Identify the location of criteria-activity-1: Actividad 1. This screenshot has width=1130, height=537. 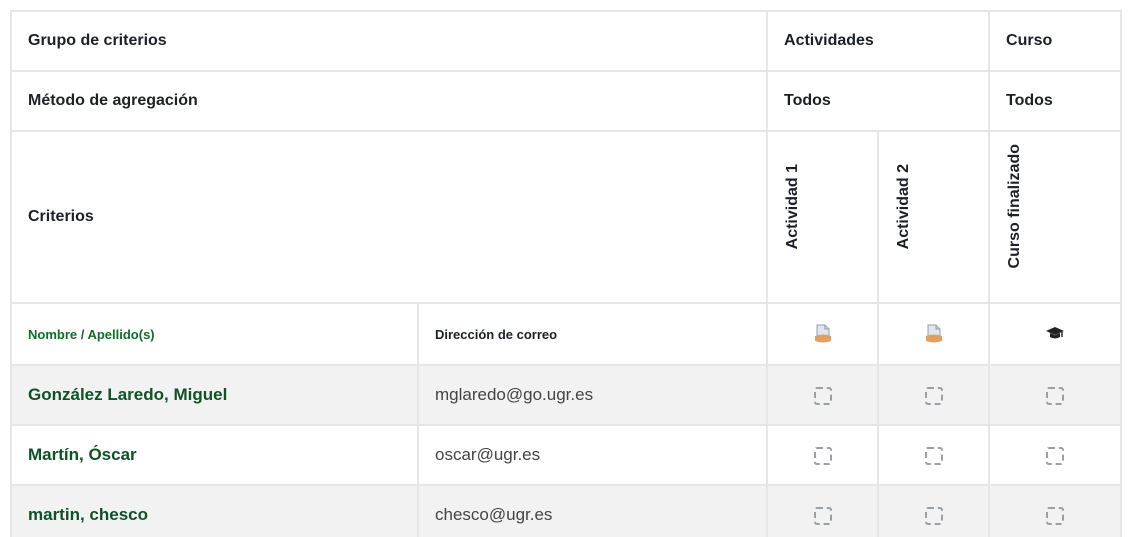
(793, 206).